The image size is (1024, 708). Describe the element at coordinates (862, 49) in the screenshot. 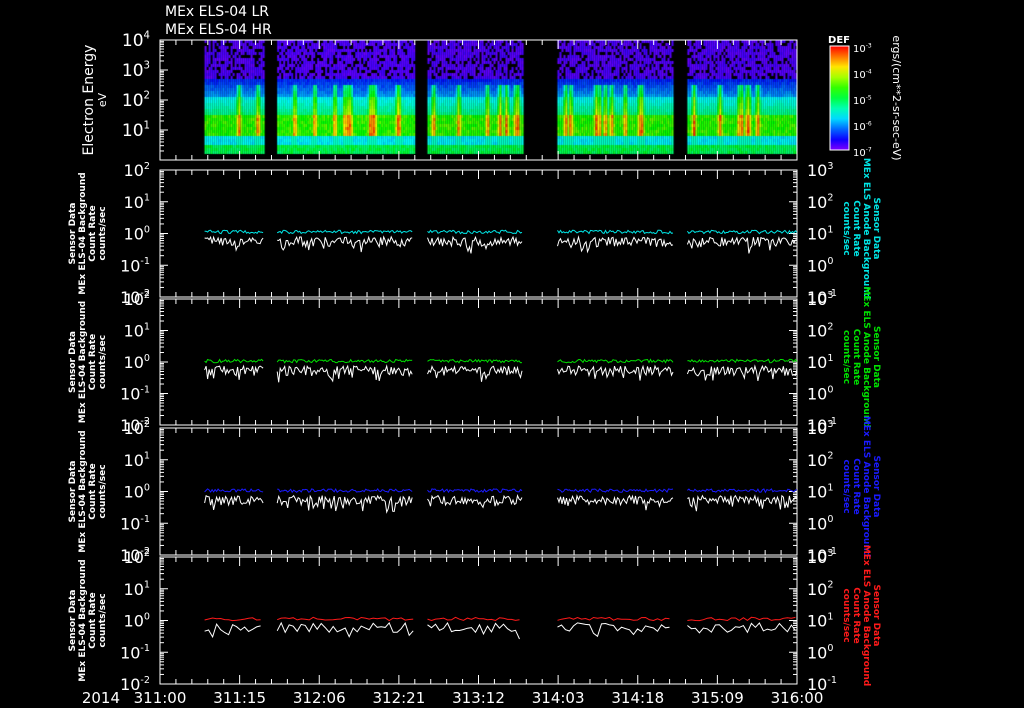

I see `colorbar-tick-label: 10-3` at that location.